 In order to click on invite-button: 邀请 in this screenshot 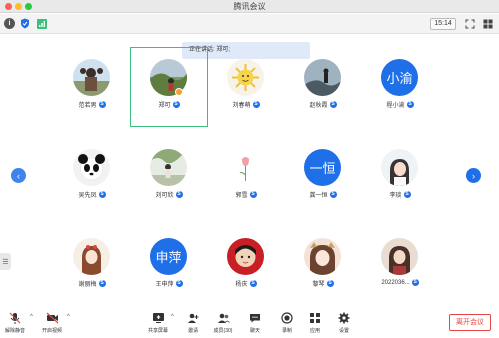, I will do `click(193, 322)`.